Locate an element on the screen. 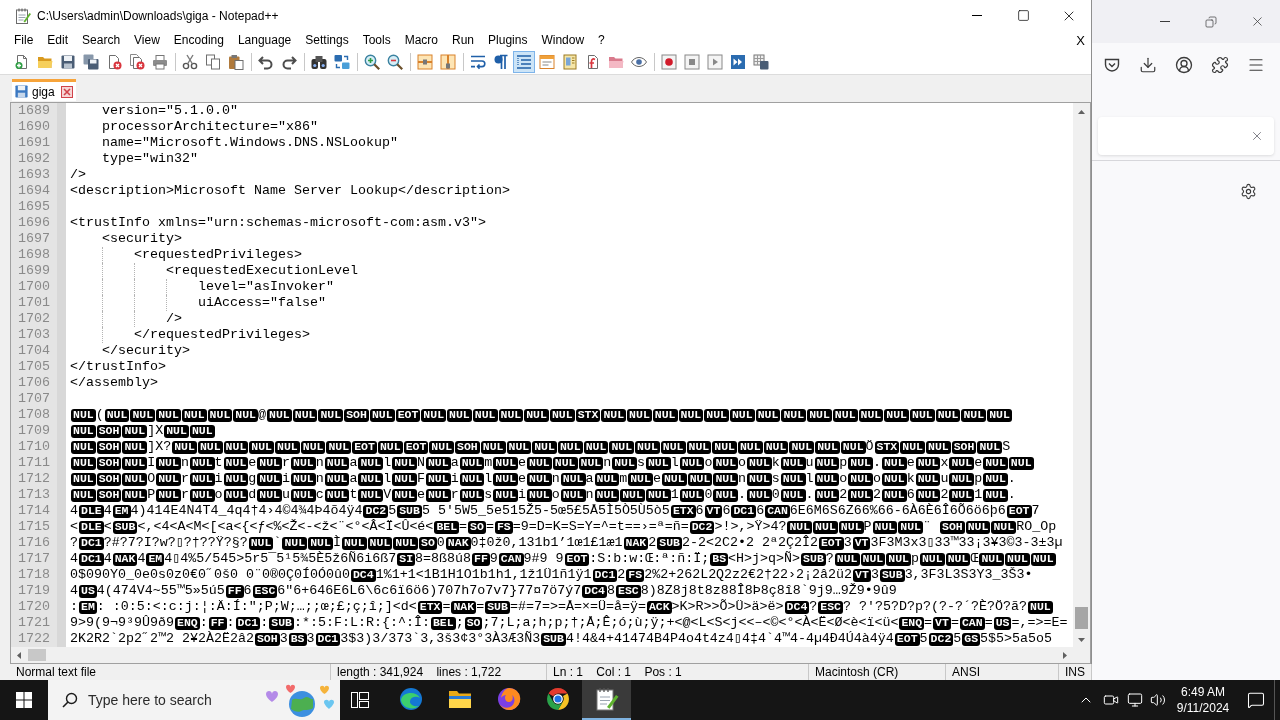 This screenshot has width=1280, height=720. grid-disk-button is located at coordinates (761, 62).